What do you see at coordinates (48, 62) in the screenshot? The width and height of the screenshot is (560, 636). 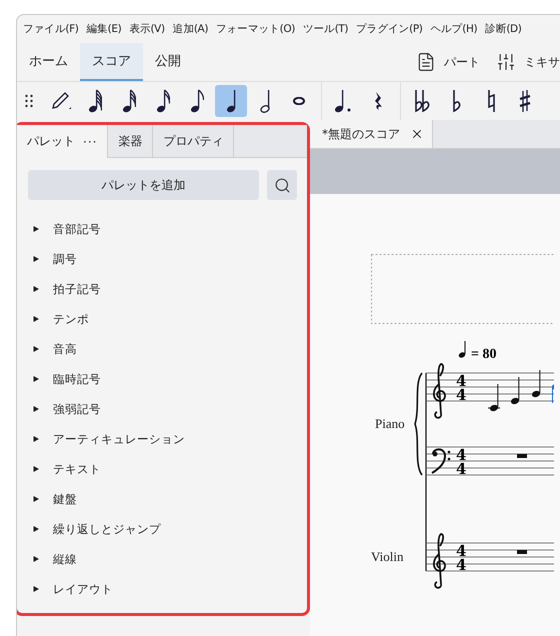 I see `ribbon-tab: ホーム` at bounding box center [48, 62].